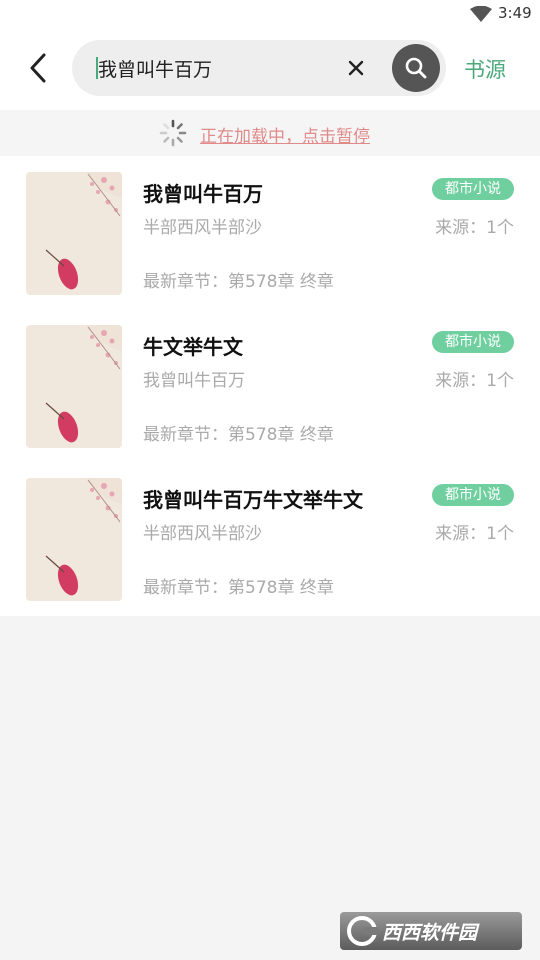 The image size is (540, 960). What do you see at coordinates (203, 194) in the screenshot?
I see `book-title: 我曾叫牛百万` at bounding box center [203, 194].